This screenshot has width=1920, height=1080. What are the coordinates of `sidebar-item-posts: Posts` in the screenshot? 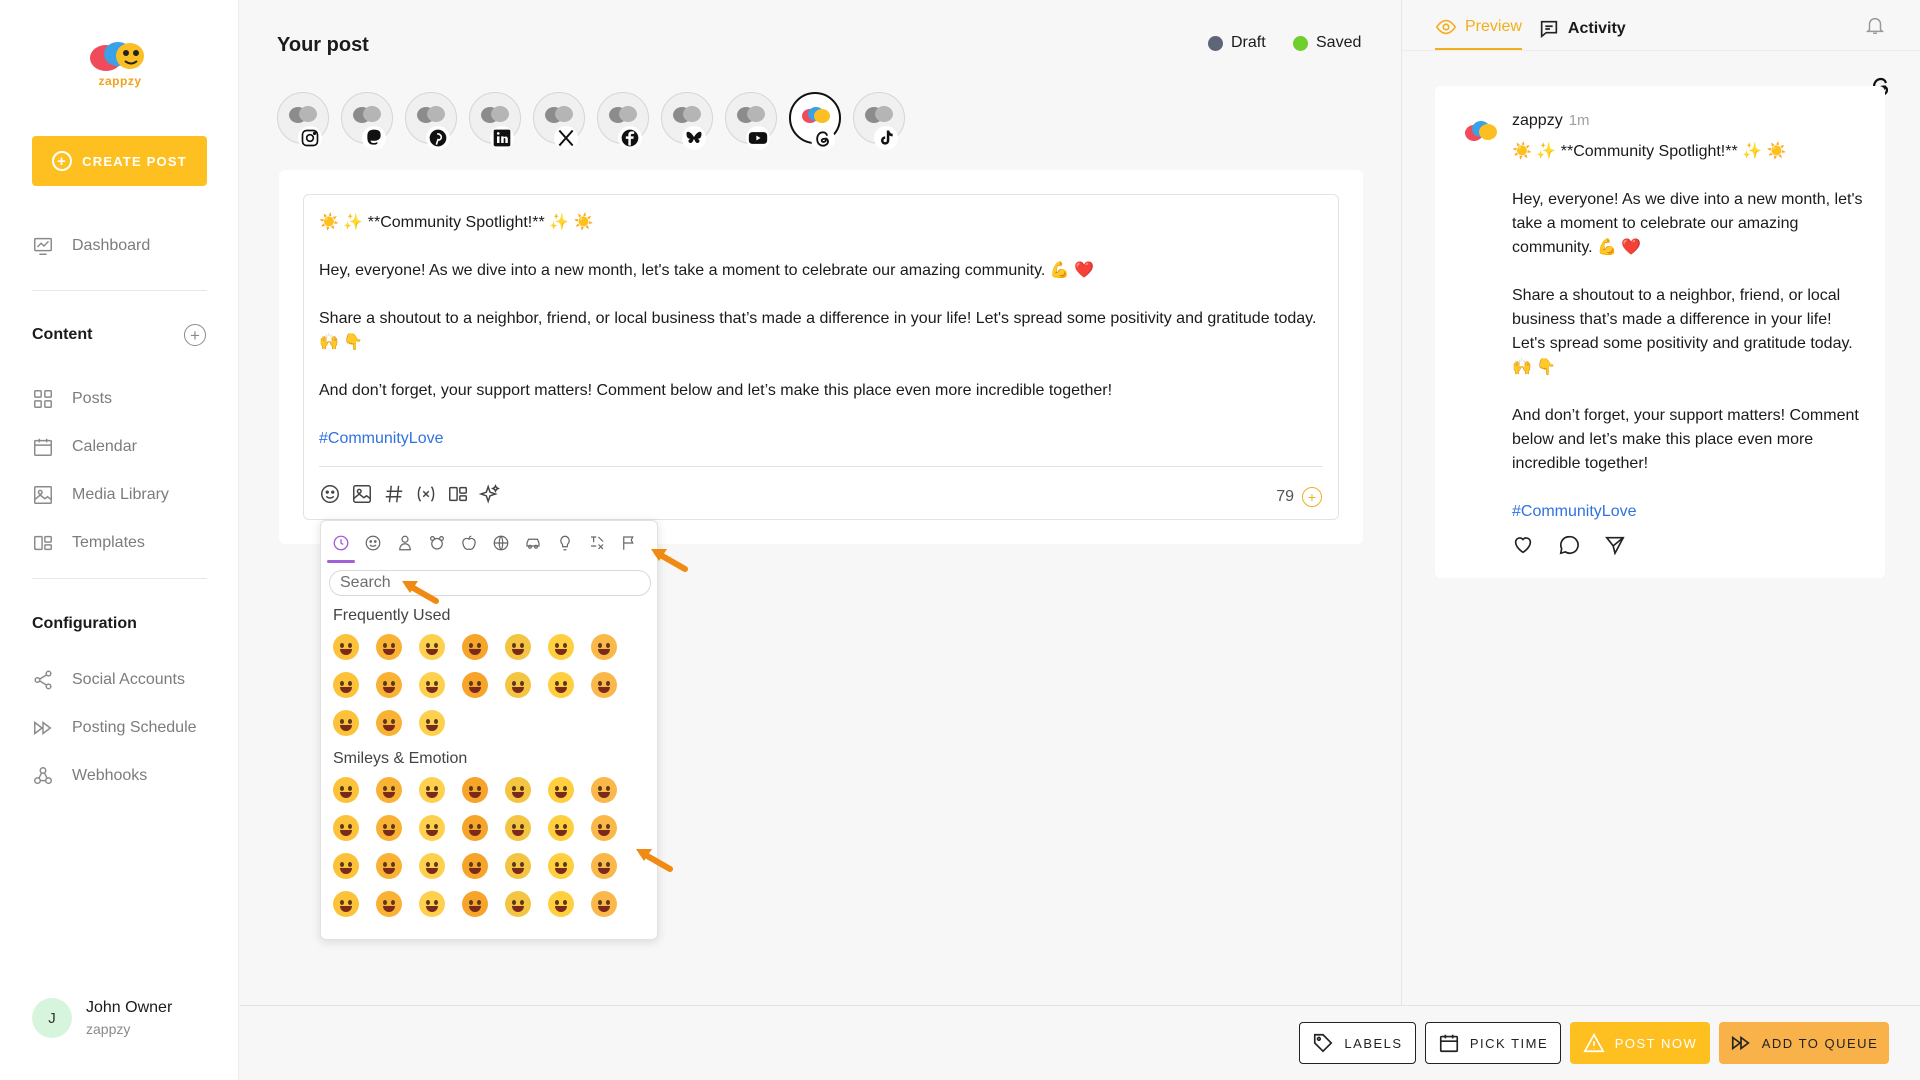 It's located at (72, 399).